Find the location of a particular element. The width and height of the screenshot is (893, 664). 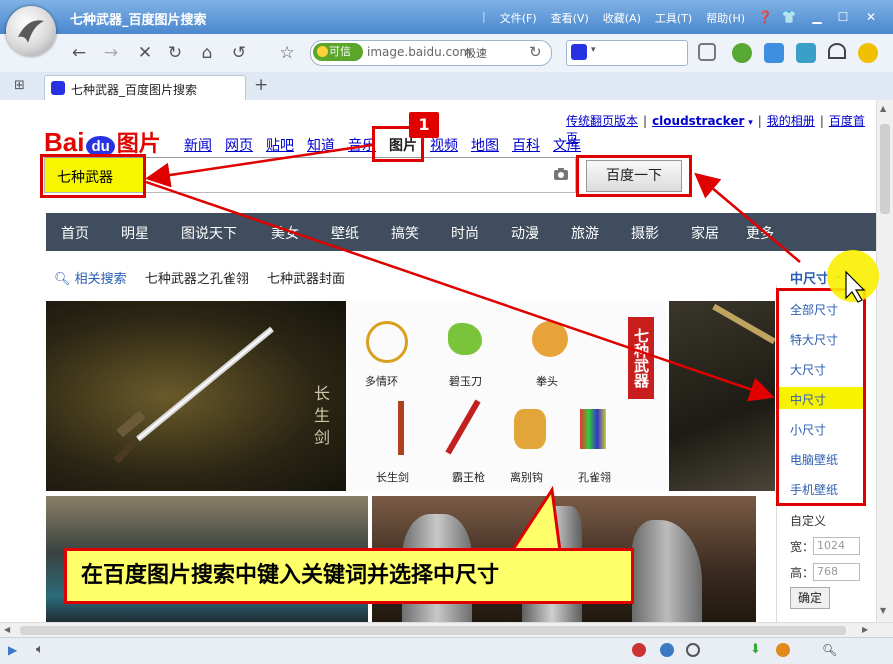

brush-stroke is located at coordinates (743, 324).